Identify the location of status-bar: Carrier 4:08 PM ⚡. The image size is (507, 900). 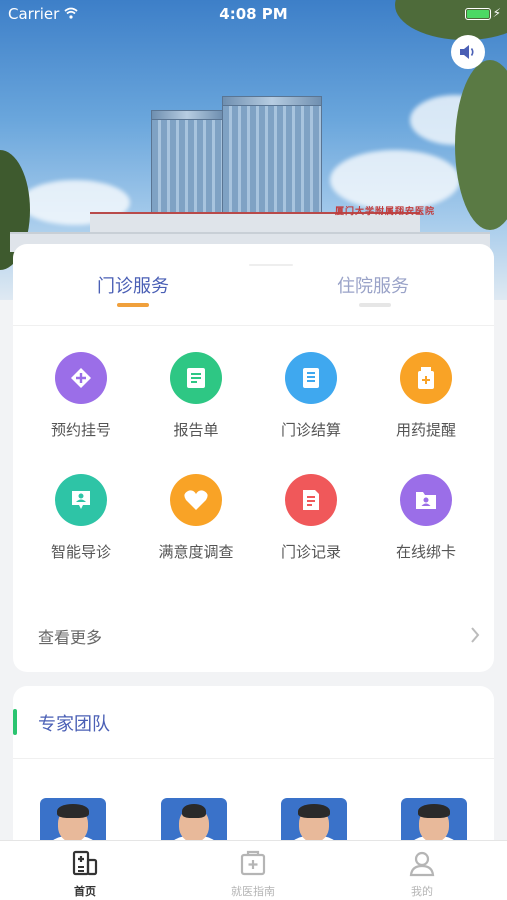
(253, 14).